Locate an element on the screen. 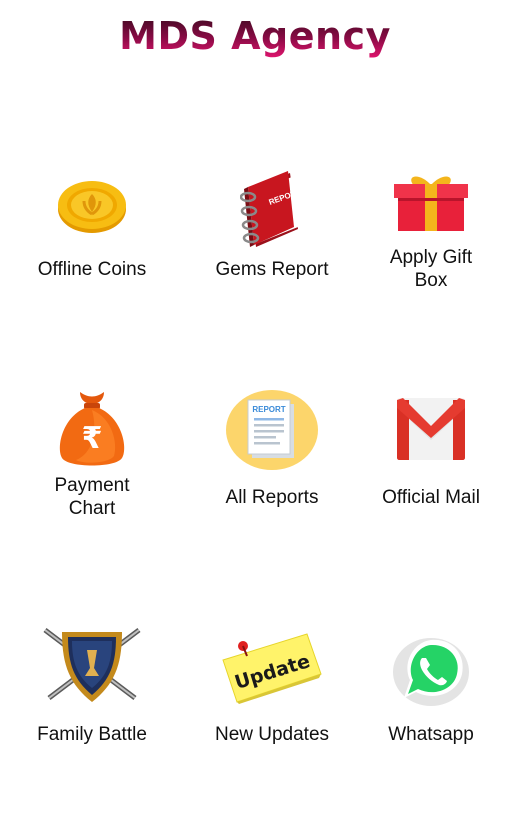 The width and height of the screenshot is (510, 824). icon-text: ₹ is located at coordinates (92, 438).